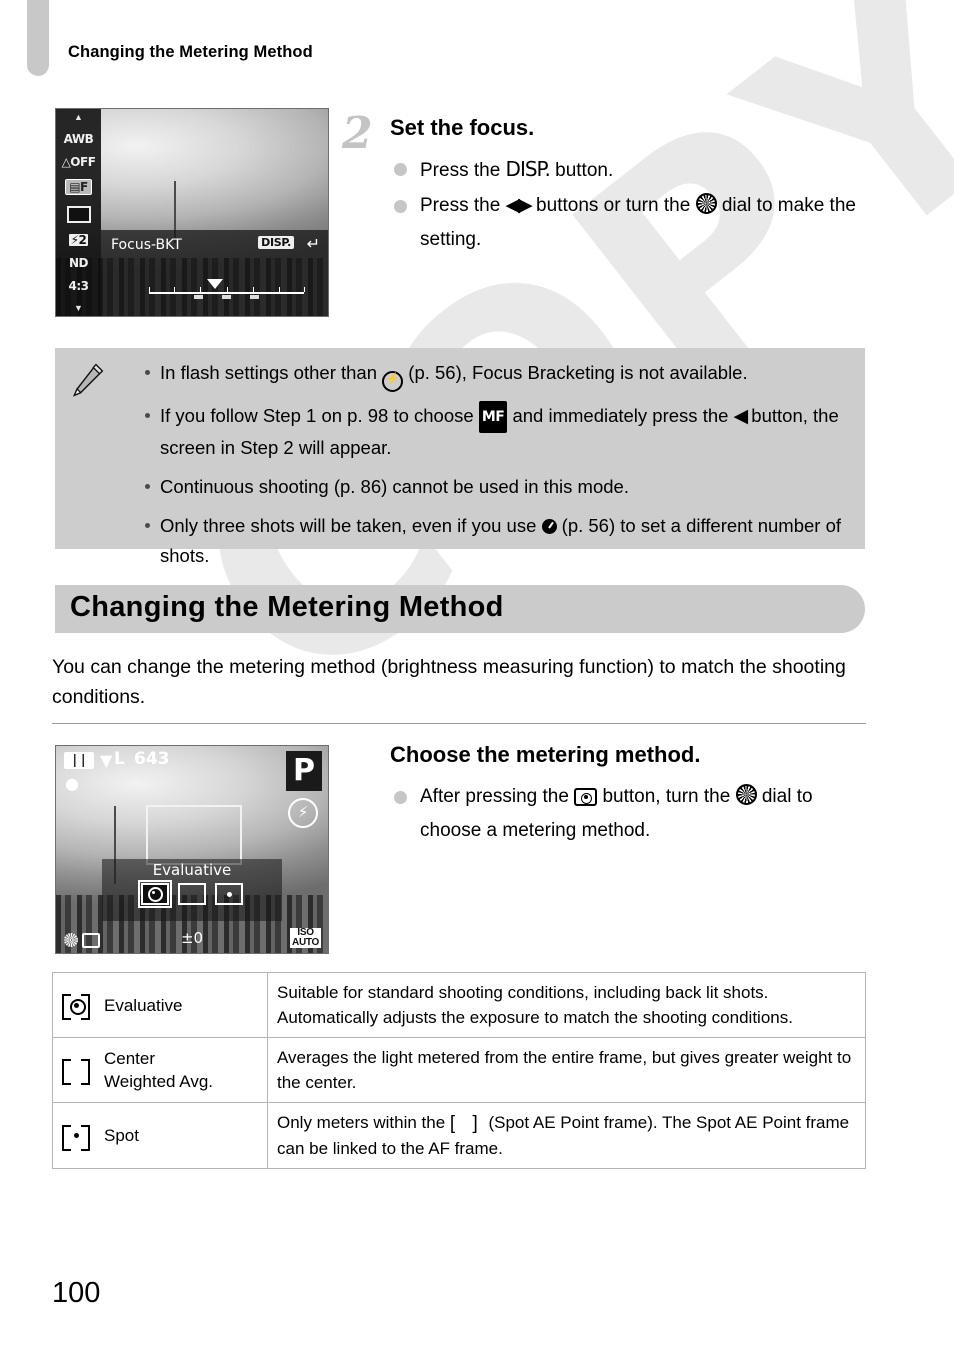 This screenshot has width=954, height=1345. Describe the element at coordinates (72, 783) in the screenshot. I see `image-stabilizer-icon: ●` at that location.